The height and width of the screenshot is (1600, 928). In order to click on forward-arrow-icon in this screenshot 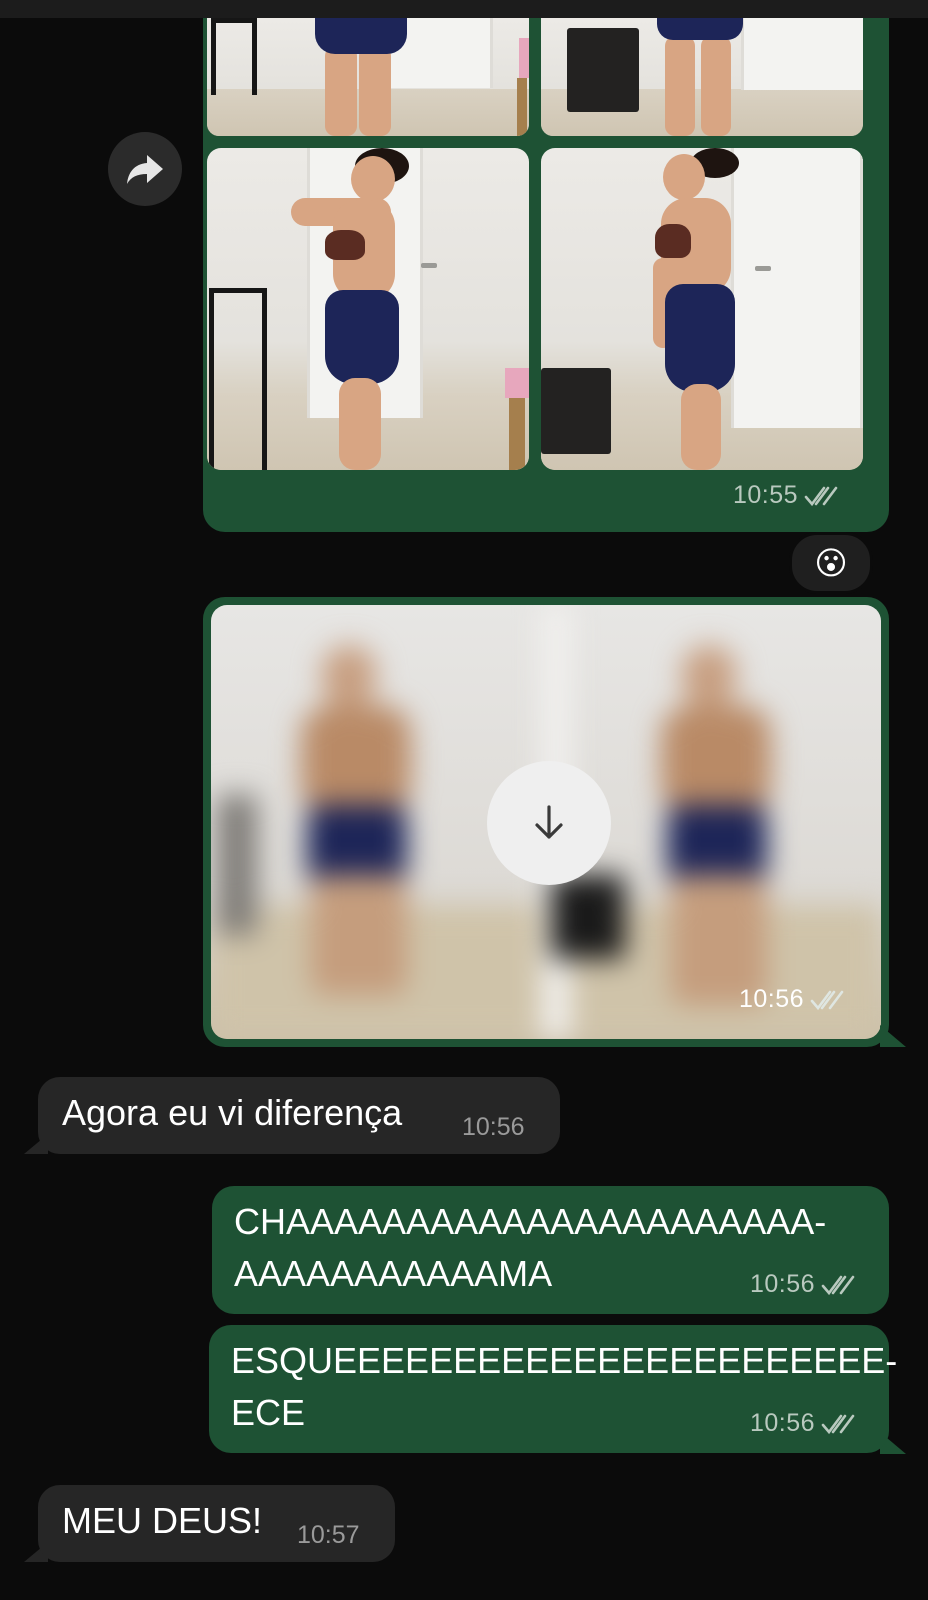, I will do `click(145, 169)`.